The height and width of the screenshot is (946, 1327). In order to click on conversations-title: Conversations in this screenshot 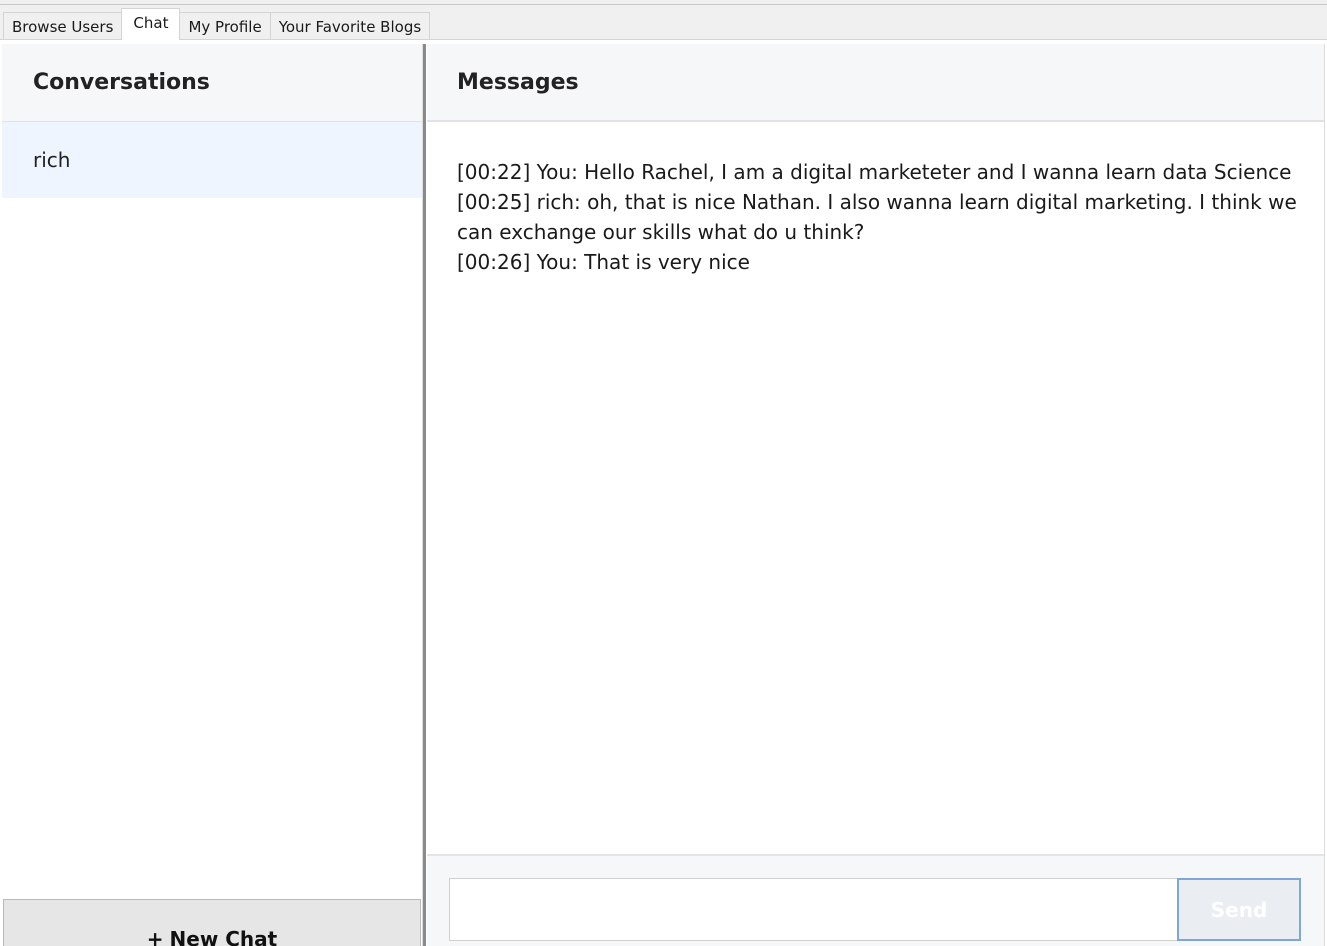, I will do `click(212, 83)`.